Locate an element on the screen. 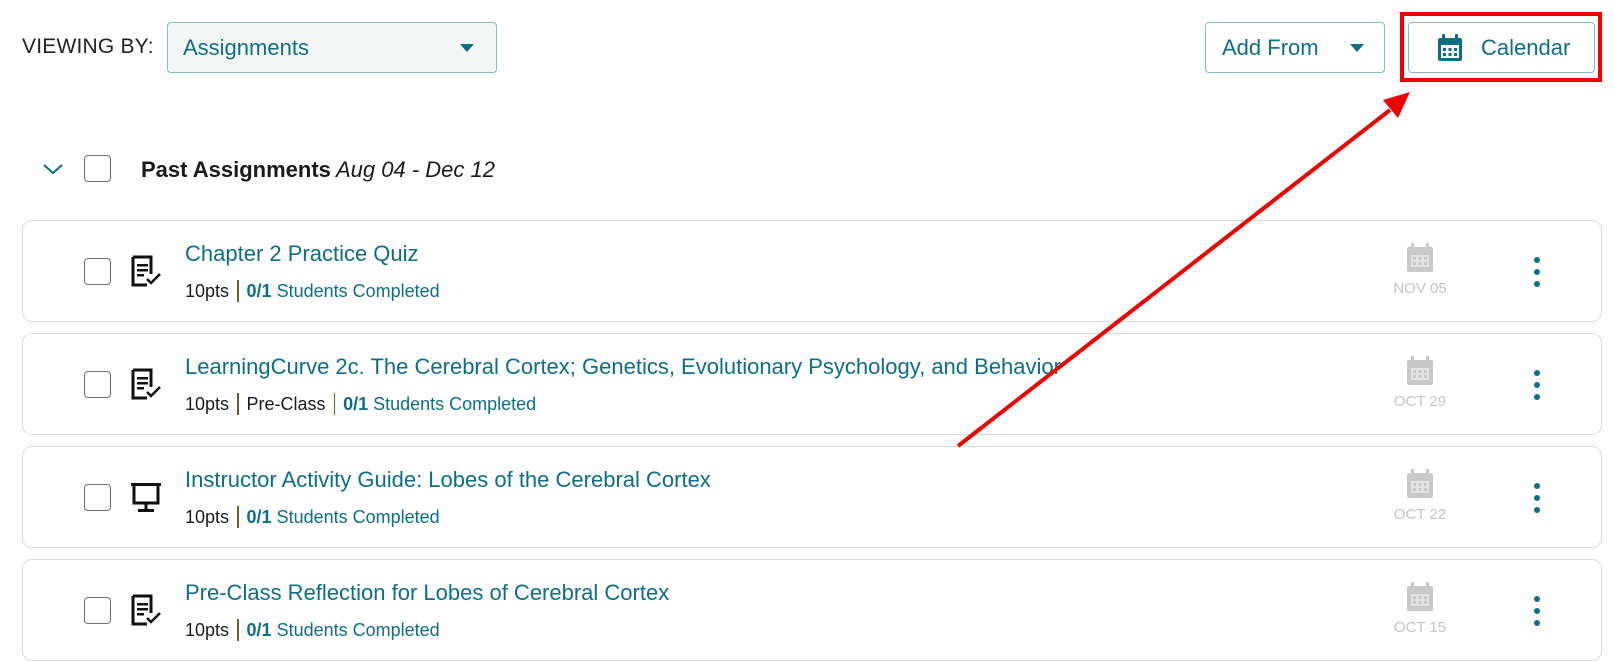  viewing-by-label: VIEWING BY: is located at coordinates (88, 46).